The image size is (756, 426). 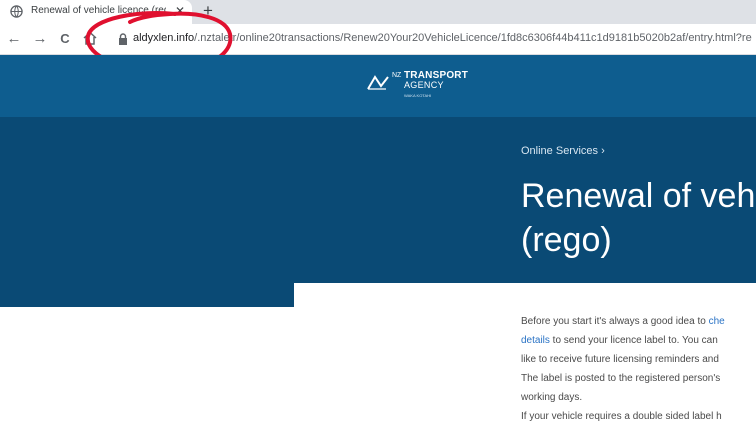 I want to click on new-tab-button: +, so click(x=208, y=11).